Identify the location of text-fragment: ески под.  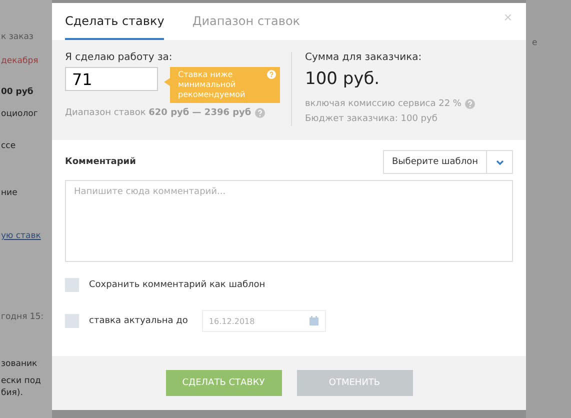
(21, 380).